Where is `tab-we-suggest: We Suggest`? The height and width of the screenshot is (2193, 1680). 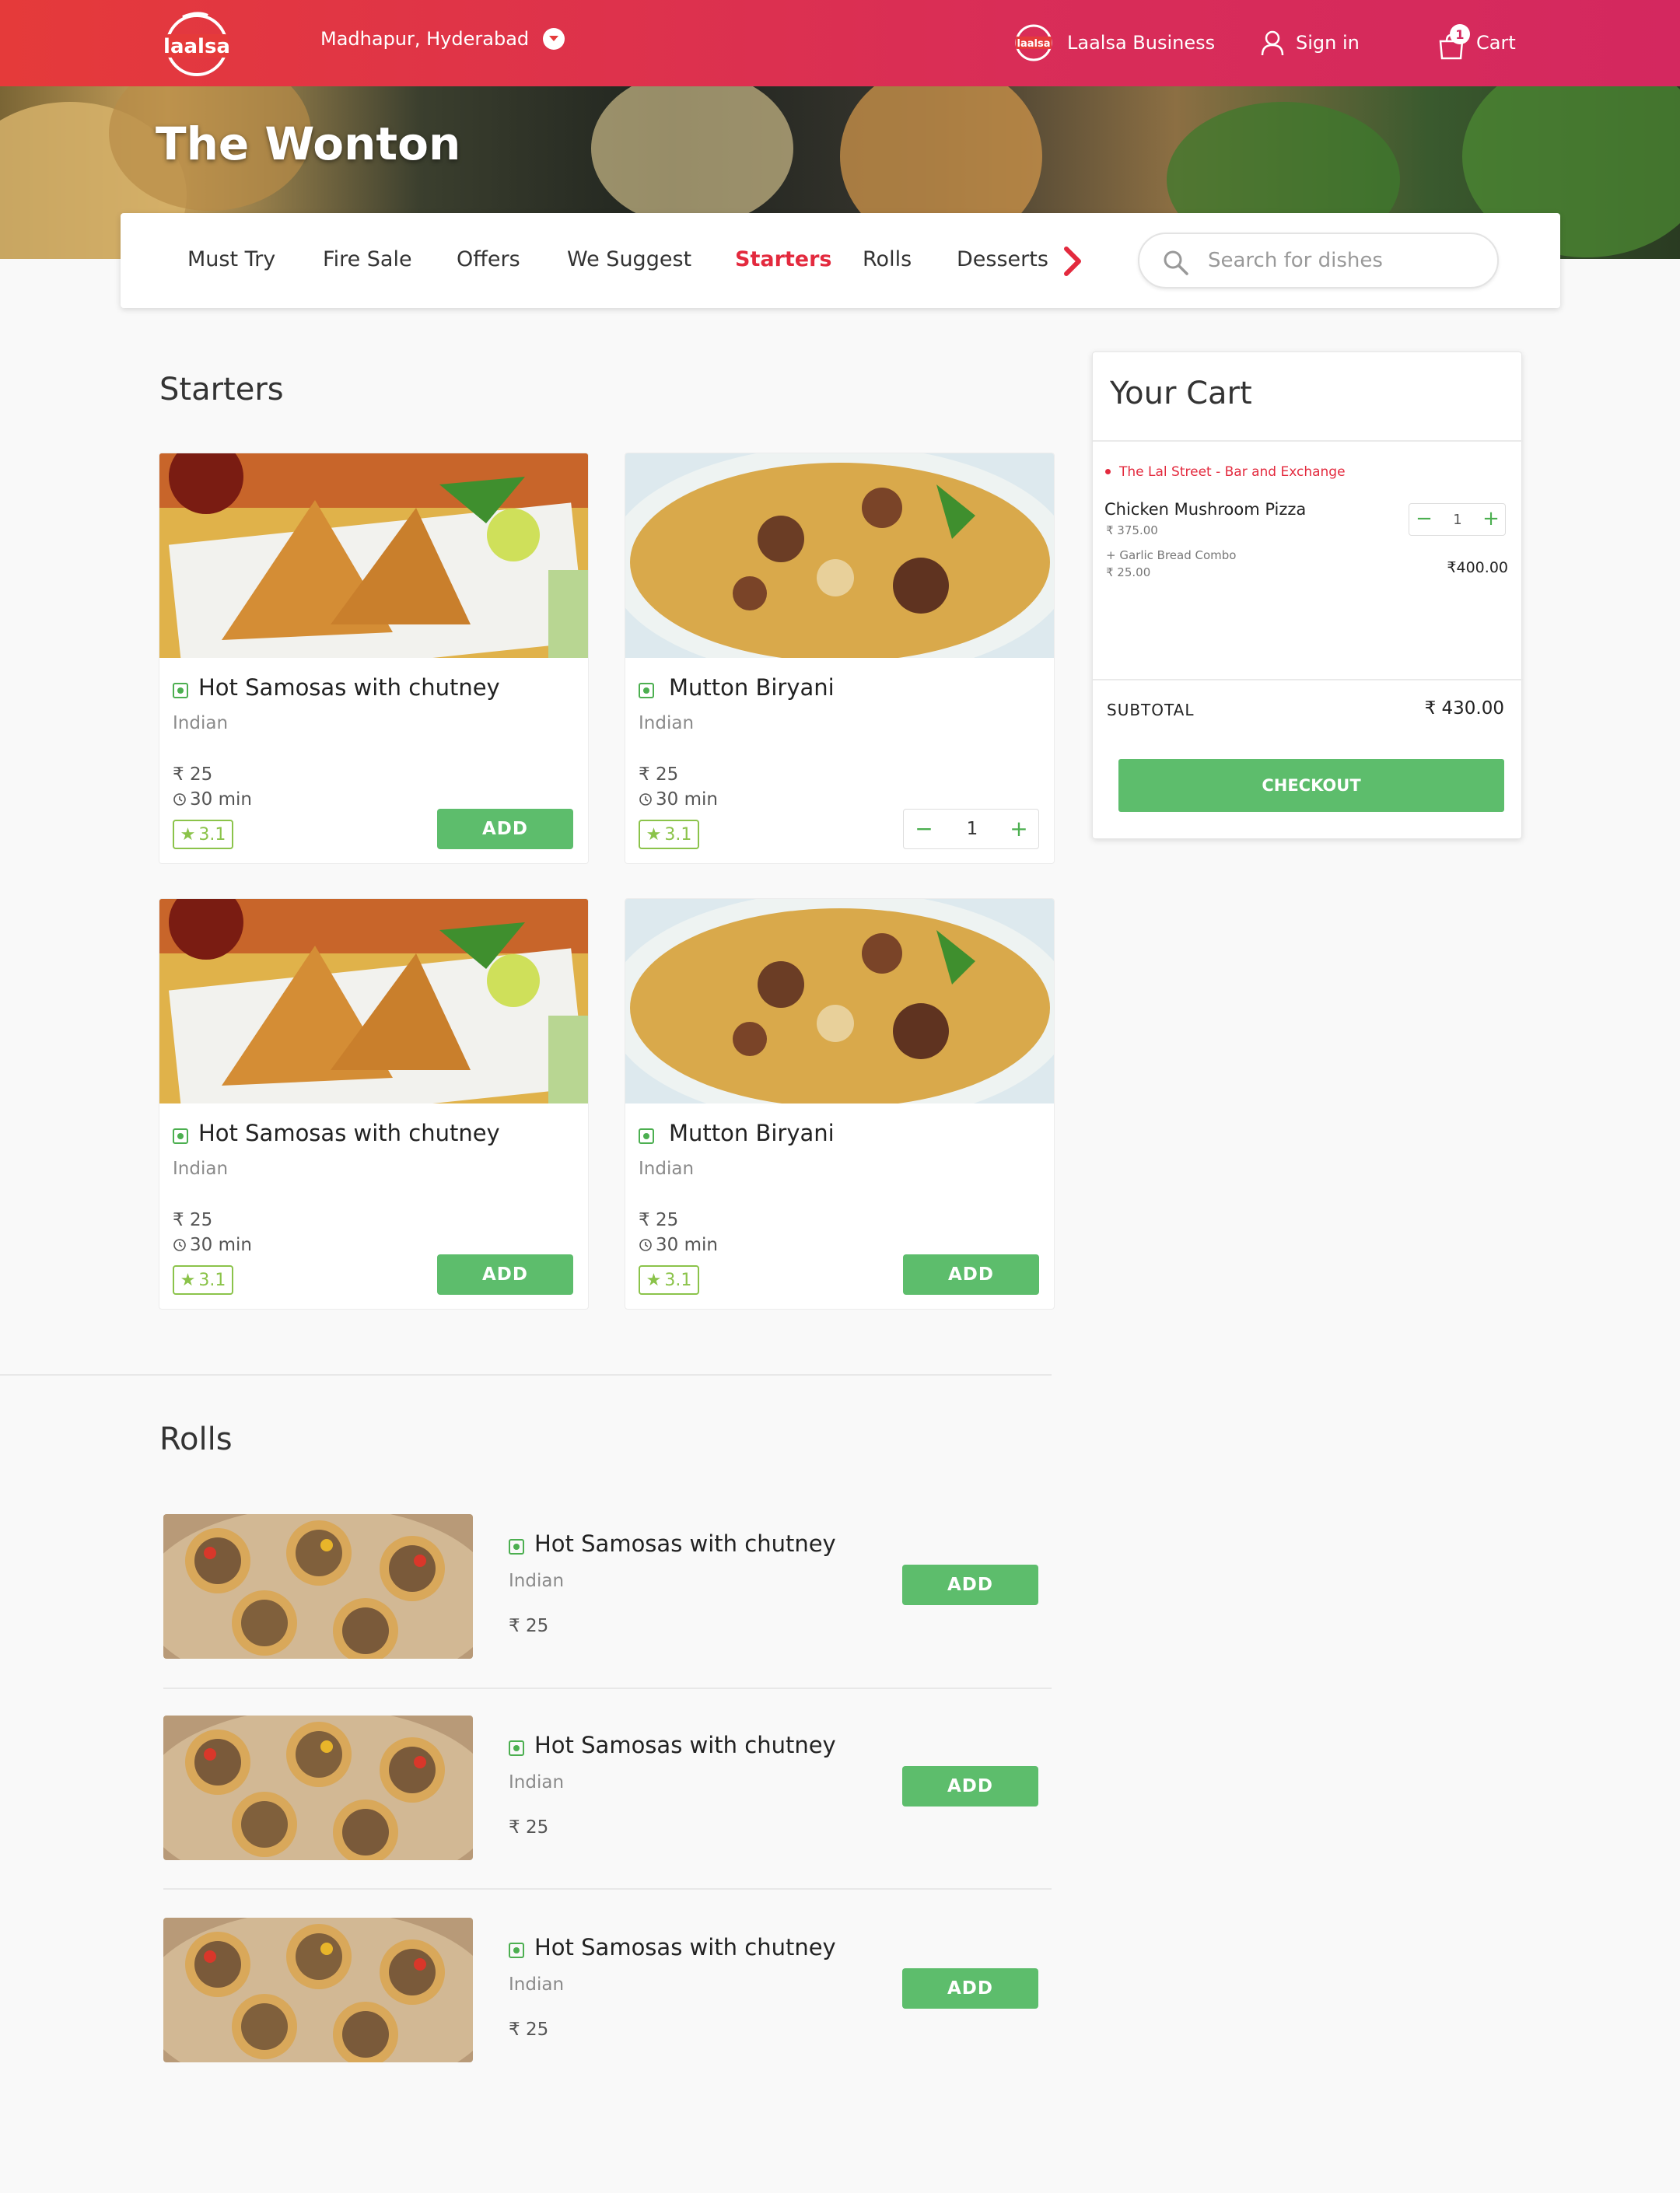
tab-we-suggest: We Suggest is located at coordinates (629, 259).